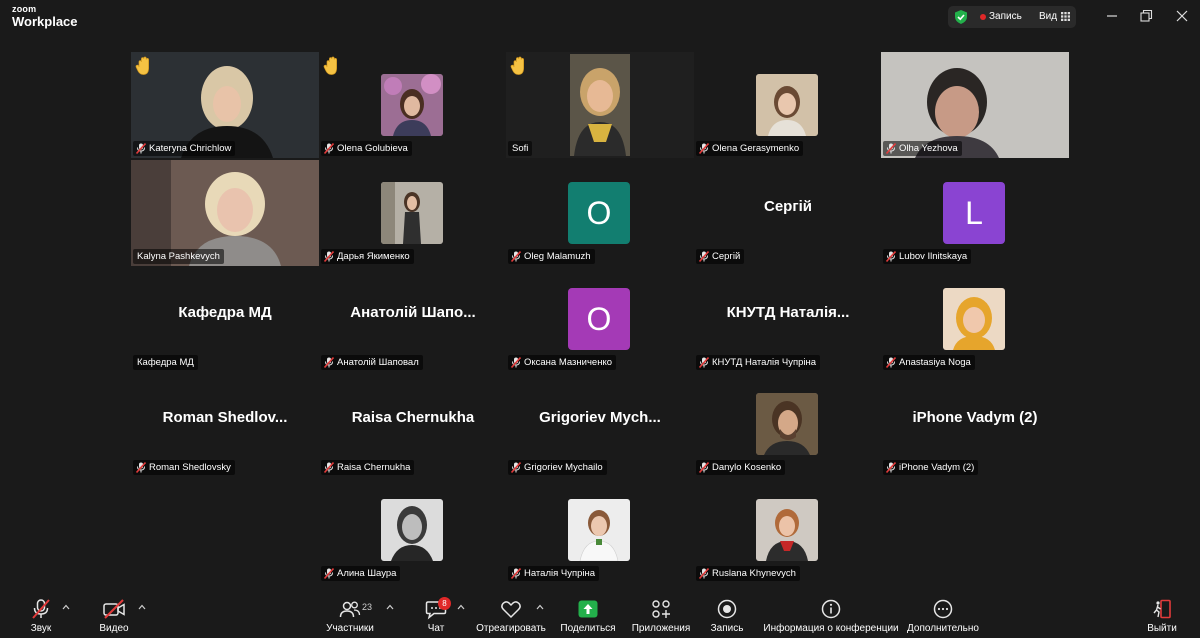 This screenshot has width=1200, height=638. Describe the element at coordinates (374, 467) in the screenshot. I see `participant-name: Raisa Chernukha` at that location.